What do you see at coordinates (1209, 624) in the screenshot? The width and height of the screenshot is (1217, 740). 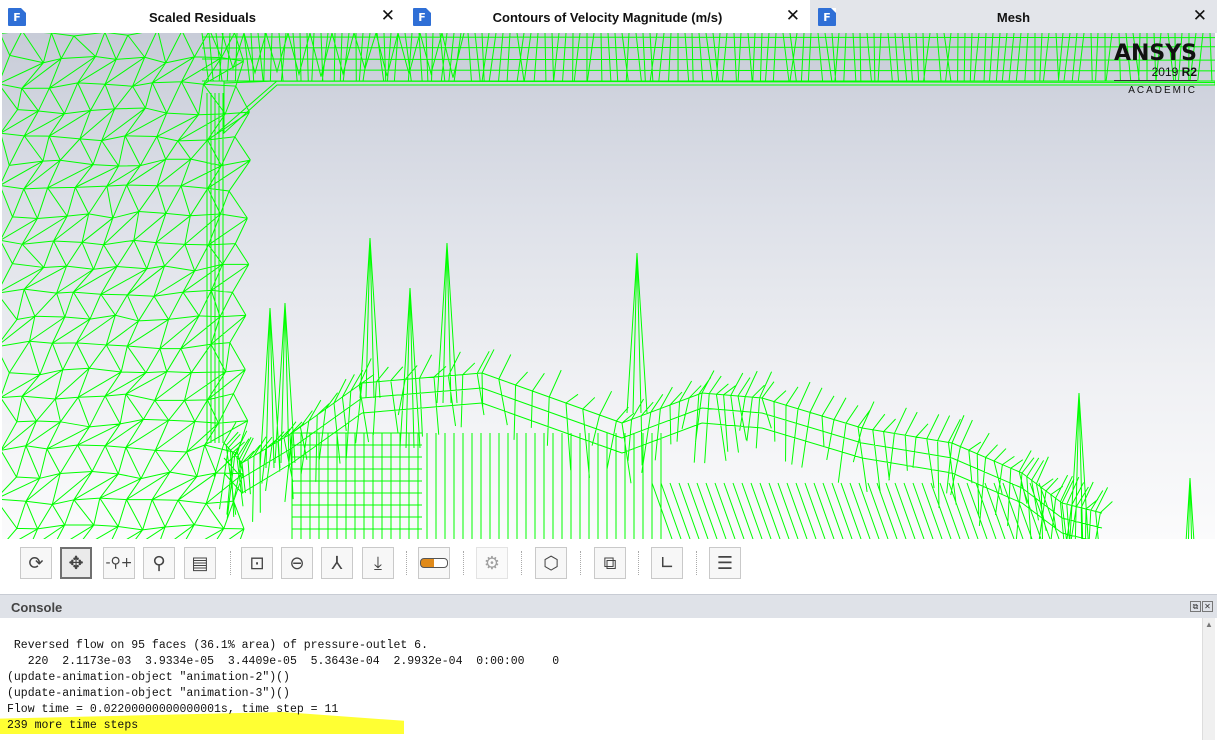 I see `scroll-up-icon: ▲` at bounding box center [1209, 624].